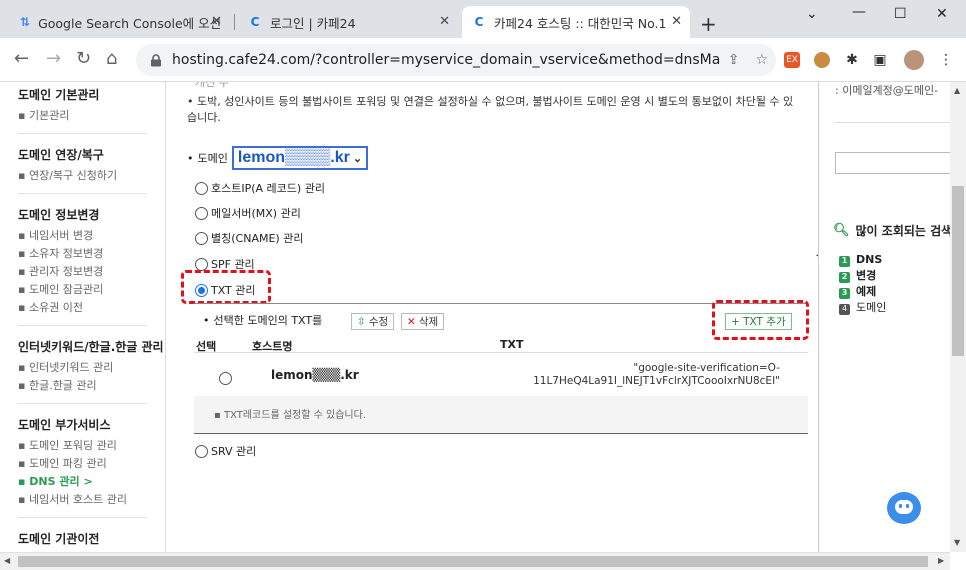 Image resolution: width=966 pixels, height=570 pixels. Describe the element at coordinates (957, 90) in the screenshot. I see `scroll-up-icon: ▲` at that location.